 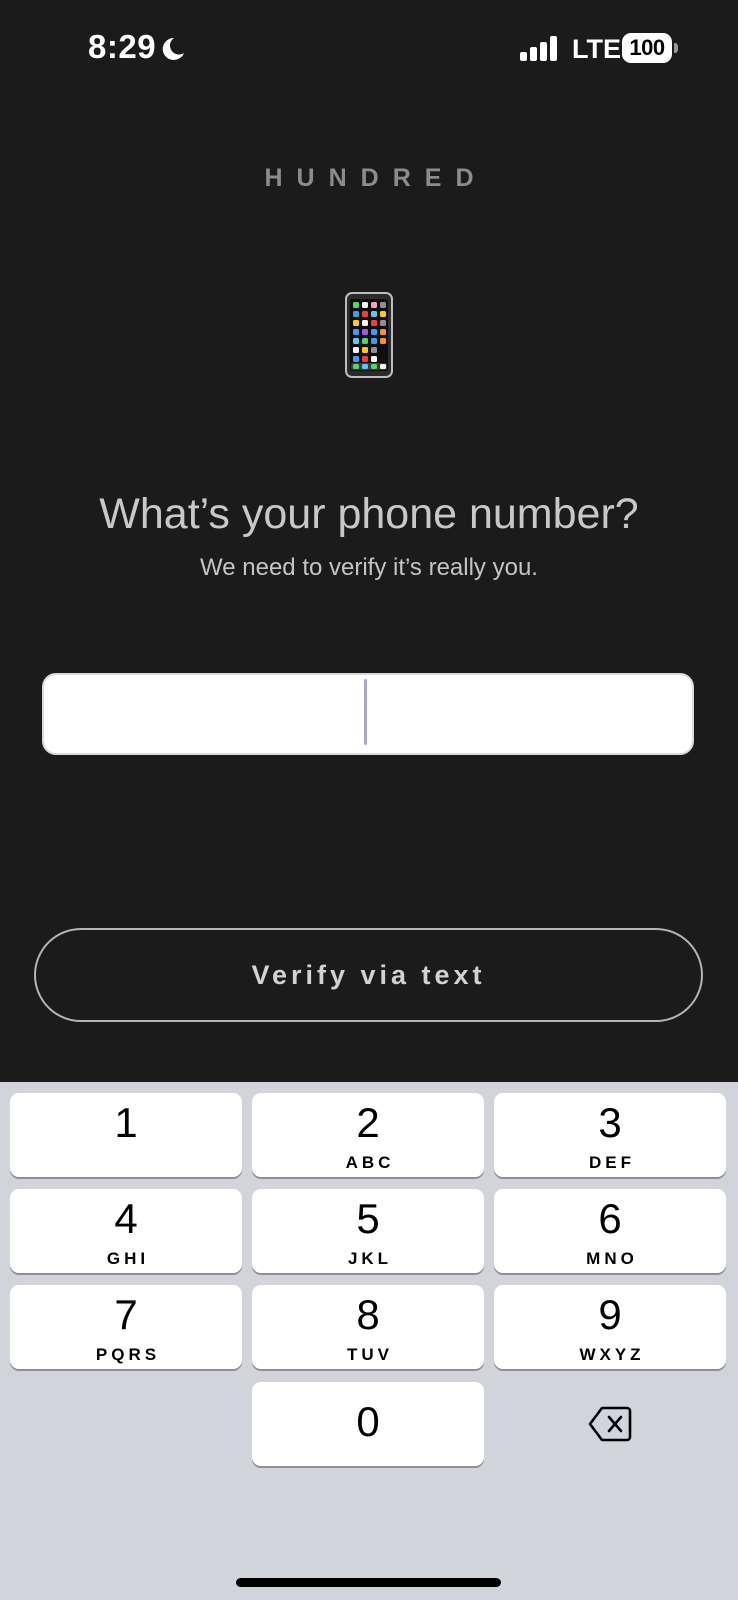 I want to click on key-digit: 0, so click(x=368, y=1421).